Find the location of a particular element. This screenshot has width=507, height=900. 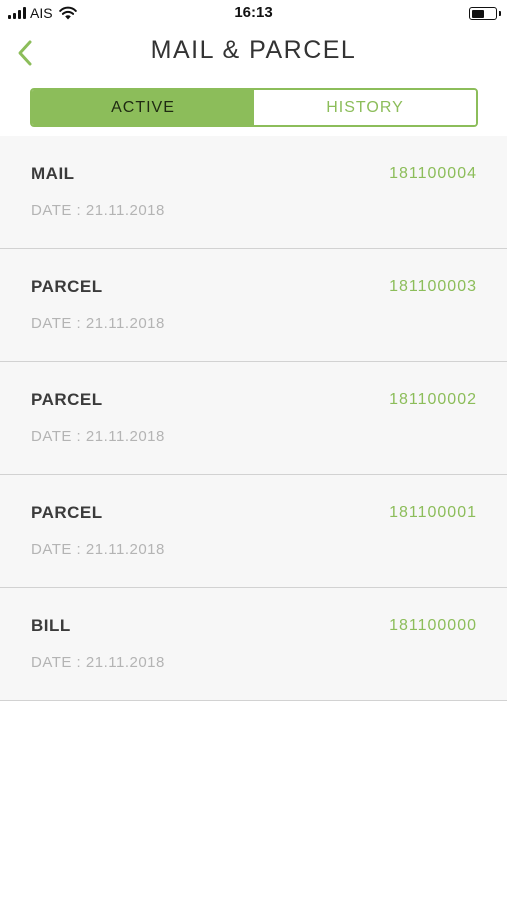

page-title: MAIL & PARCEL is located at coordinates (253, 50).